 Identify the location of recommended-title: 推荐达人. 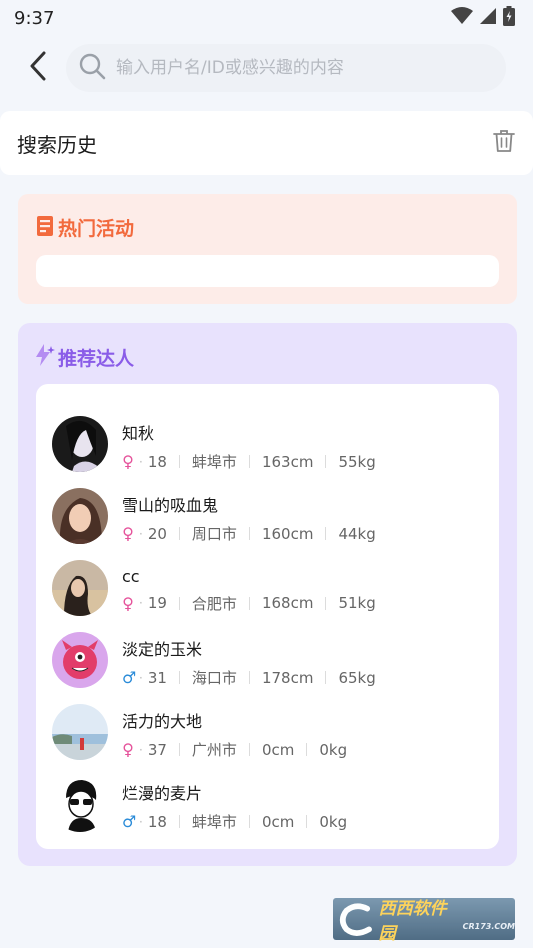
(96, 358).